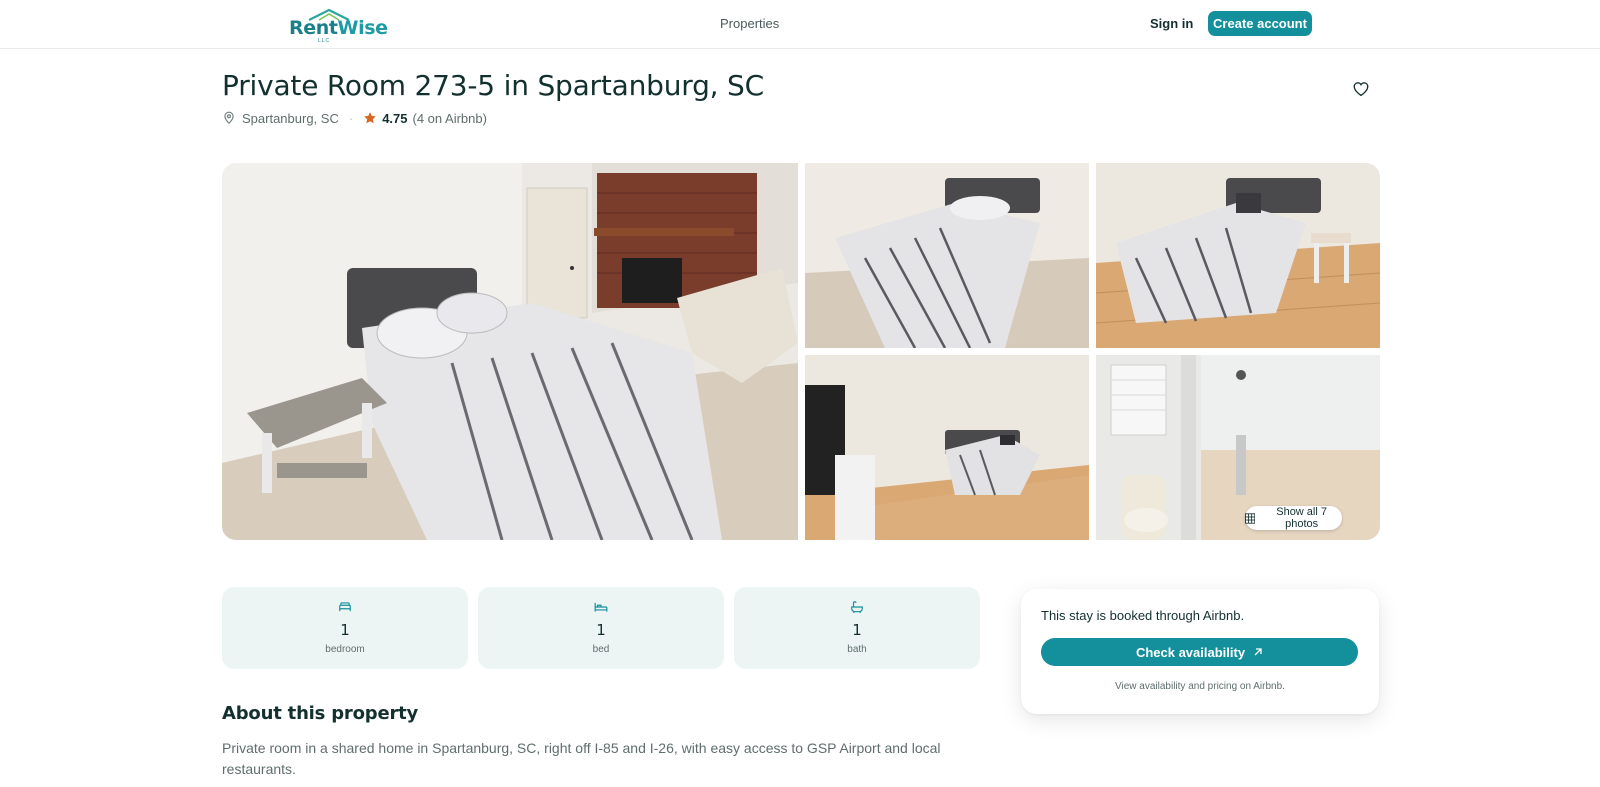  I want to click on star-icon, so click(370, 118).